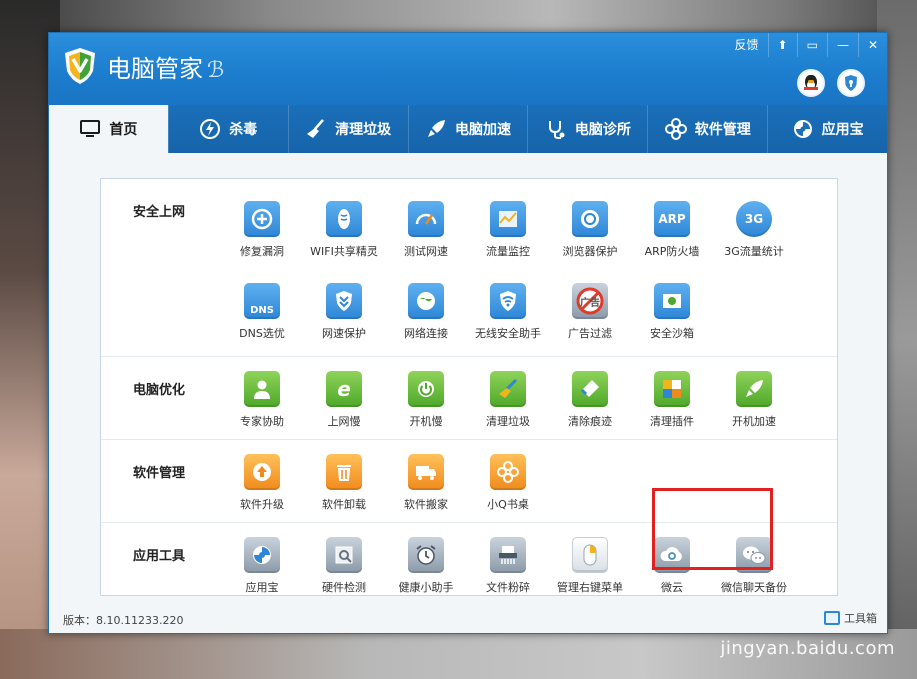 Image resolution: width=917 pixels, height=679 pixels. I want to click on tool-ad-filter: 广告 广告过滤, so click(590, 321).